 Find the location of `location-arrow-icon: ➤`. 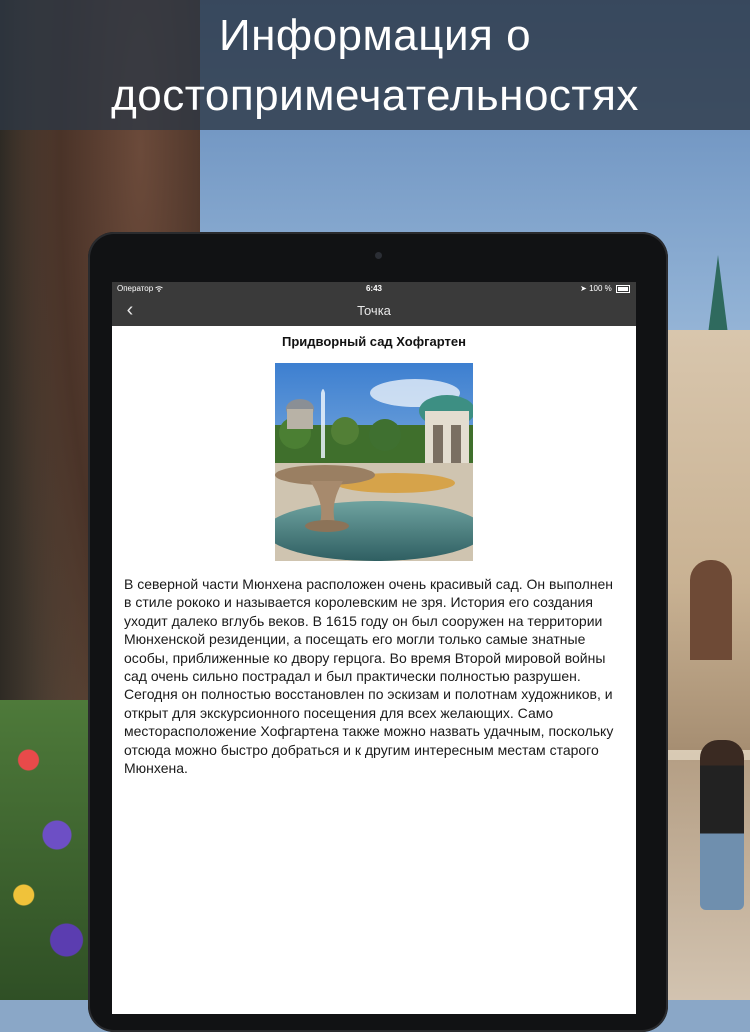

location-arrow-icon: ➤ is located at coordinates (583, 288).